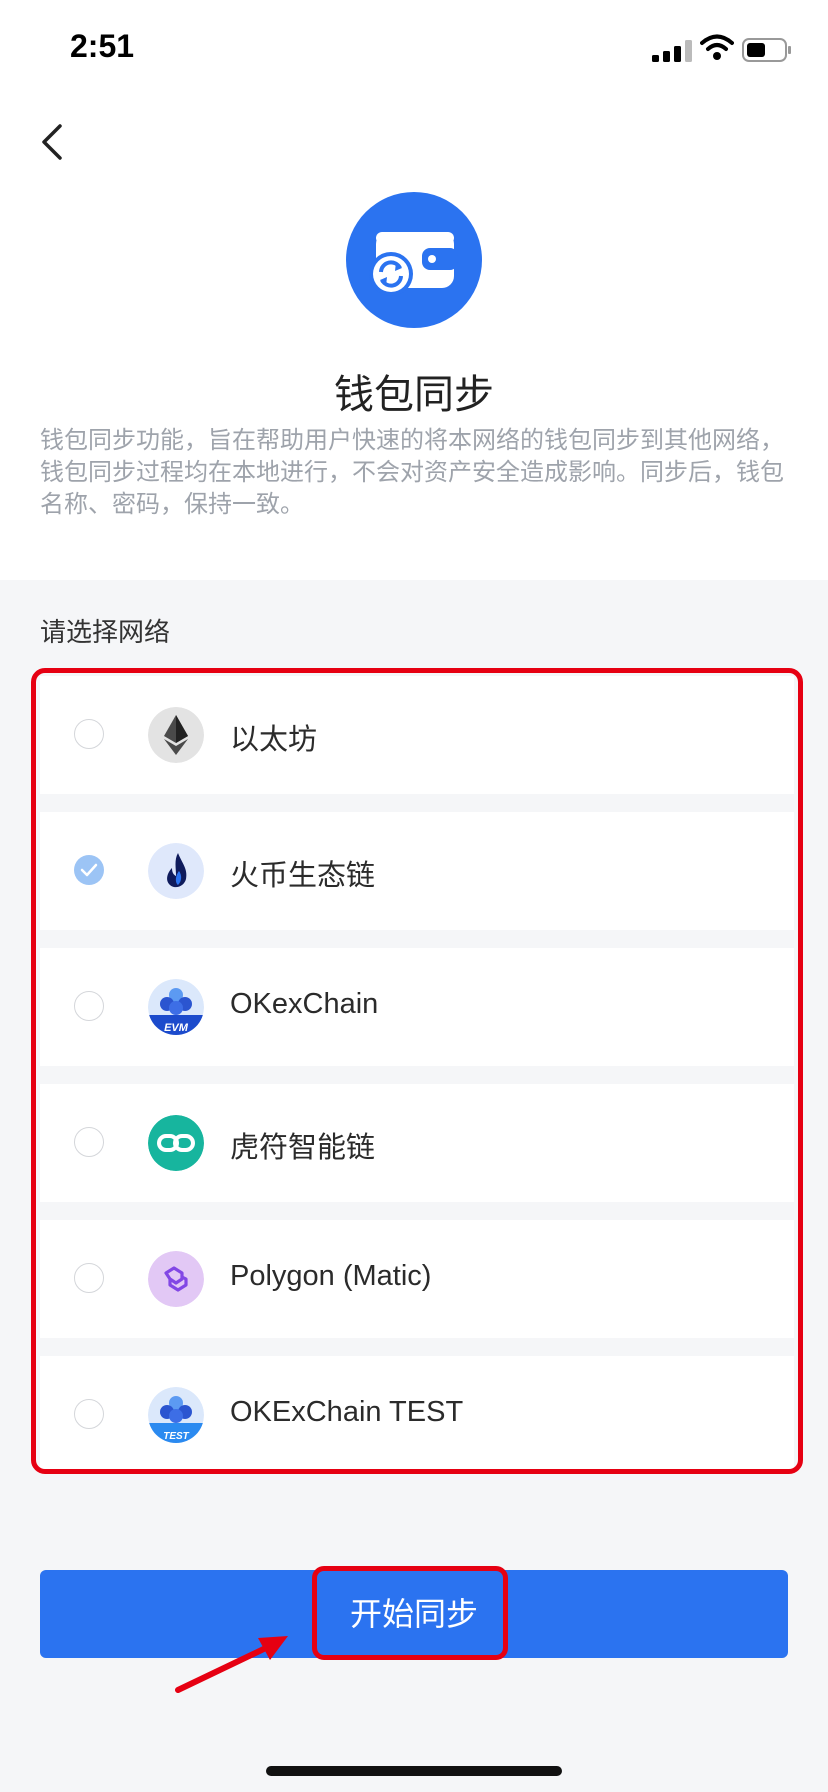 Image resolution: width=828 pixels, height=1792 pixels. I want to click on network-row-okexchain: EVM OKexChain, so click(417, 1007).